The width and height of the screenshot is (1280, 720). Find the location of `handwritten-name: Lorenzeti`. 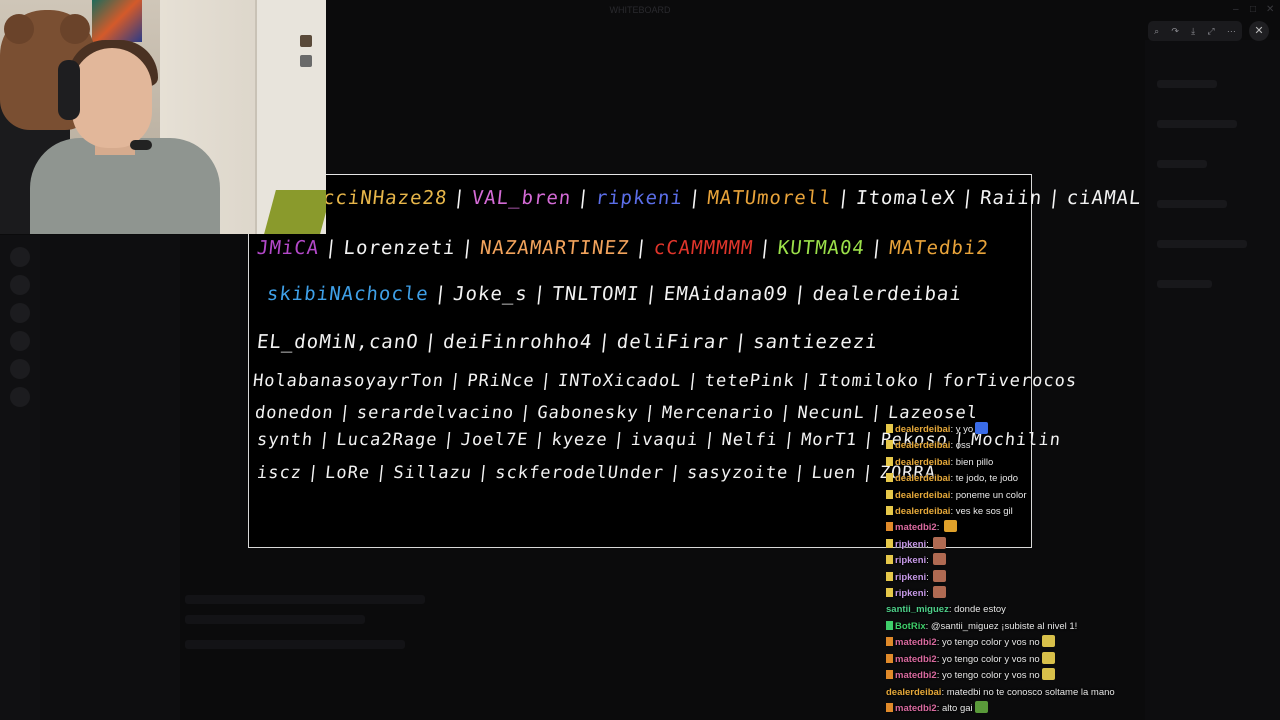

handwritten-name: Lorenzeti is located at coordinates (399, 248).